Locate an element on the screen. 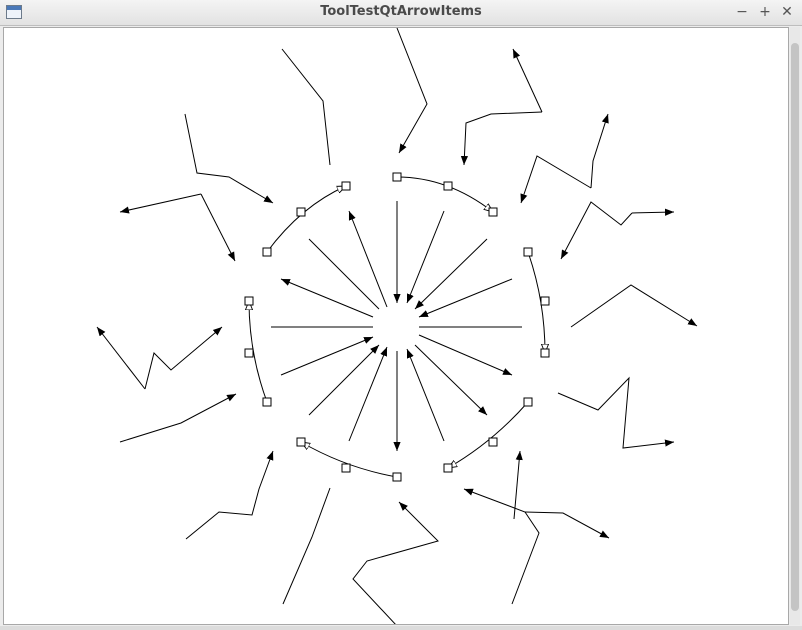 This screenshot has height=630, width=802. vertical-scrollbar-thumb is located at coordinates (795, 327).